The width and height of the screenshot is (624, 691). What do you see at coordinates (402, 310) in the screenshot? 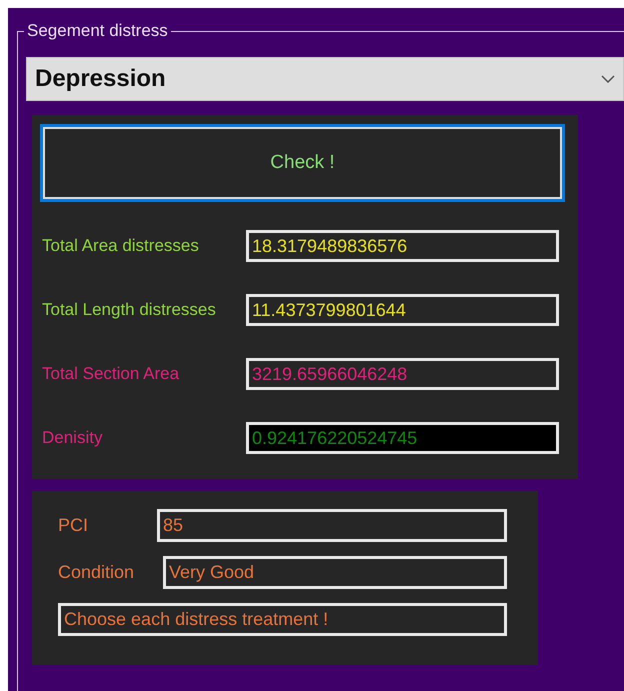
I see `measurement-field: 11.4373799801644` at bounding box center [402, 310].